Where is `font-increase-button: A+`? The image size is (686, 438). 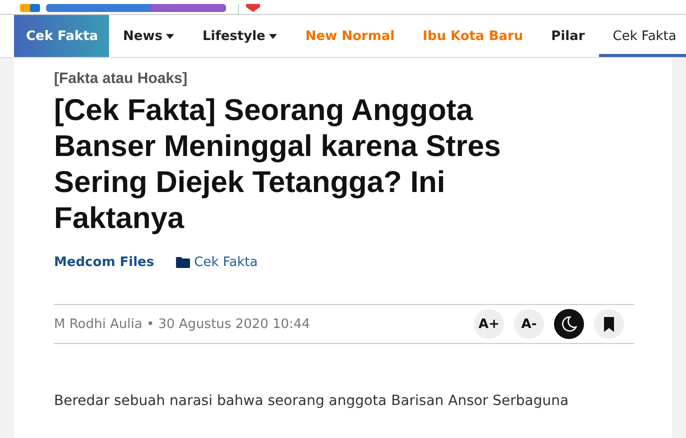 font-increase-button: A+ is located at coordinates (489, 324).